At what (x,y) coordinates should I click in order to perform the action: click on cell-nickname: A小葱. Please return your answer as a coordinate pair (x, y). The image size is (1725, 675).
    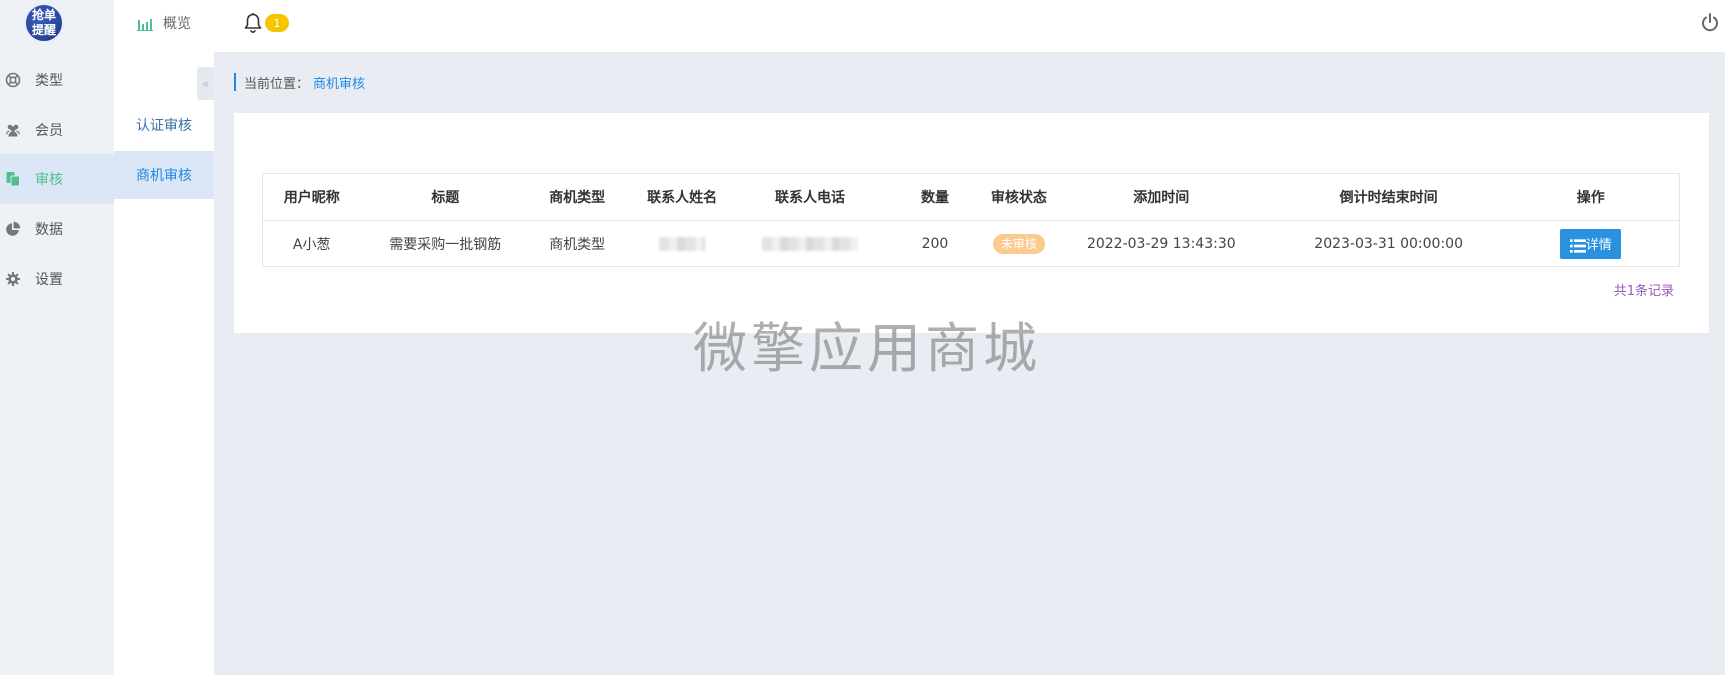
    Looking at the image, I should click on (311, 244).